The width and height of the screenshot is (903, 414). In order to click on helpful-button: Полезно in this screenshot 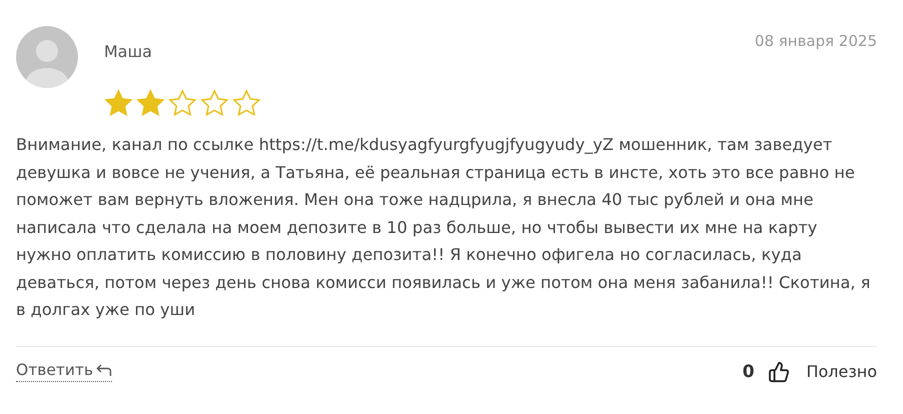, I will do `click(822, 371)`.